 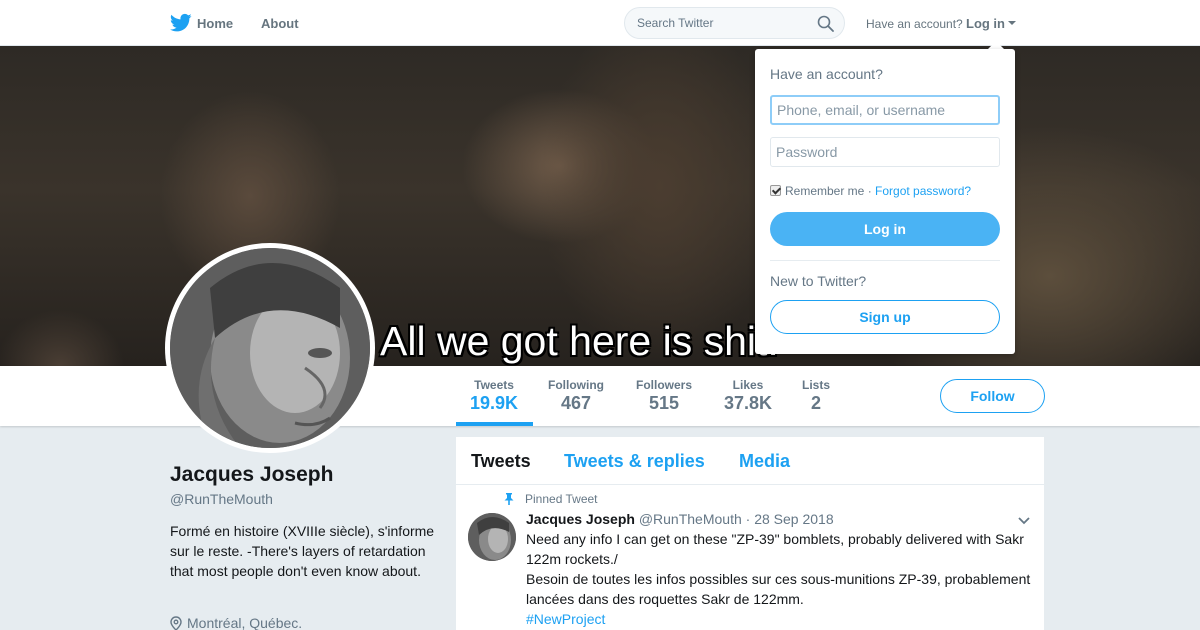 I want to click on location-text: Montréal, Québec., so click(x=245, y=622).